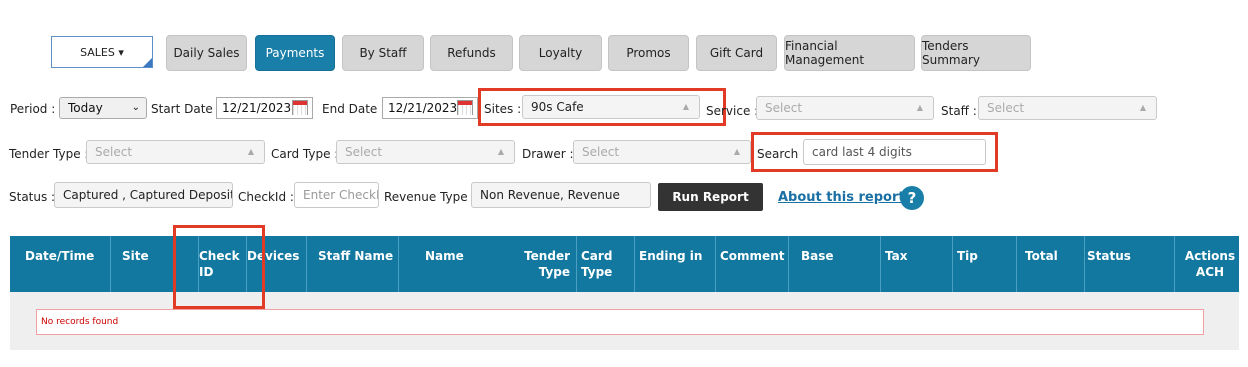 The image size is (1248, 367). What do you see at coordinates (186, 109) in the screenshot?
I see `start-date-label: Start Date :` at bounding box center [186, 109].